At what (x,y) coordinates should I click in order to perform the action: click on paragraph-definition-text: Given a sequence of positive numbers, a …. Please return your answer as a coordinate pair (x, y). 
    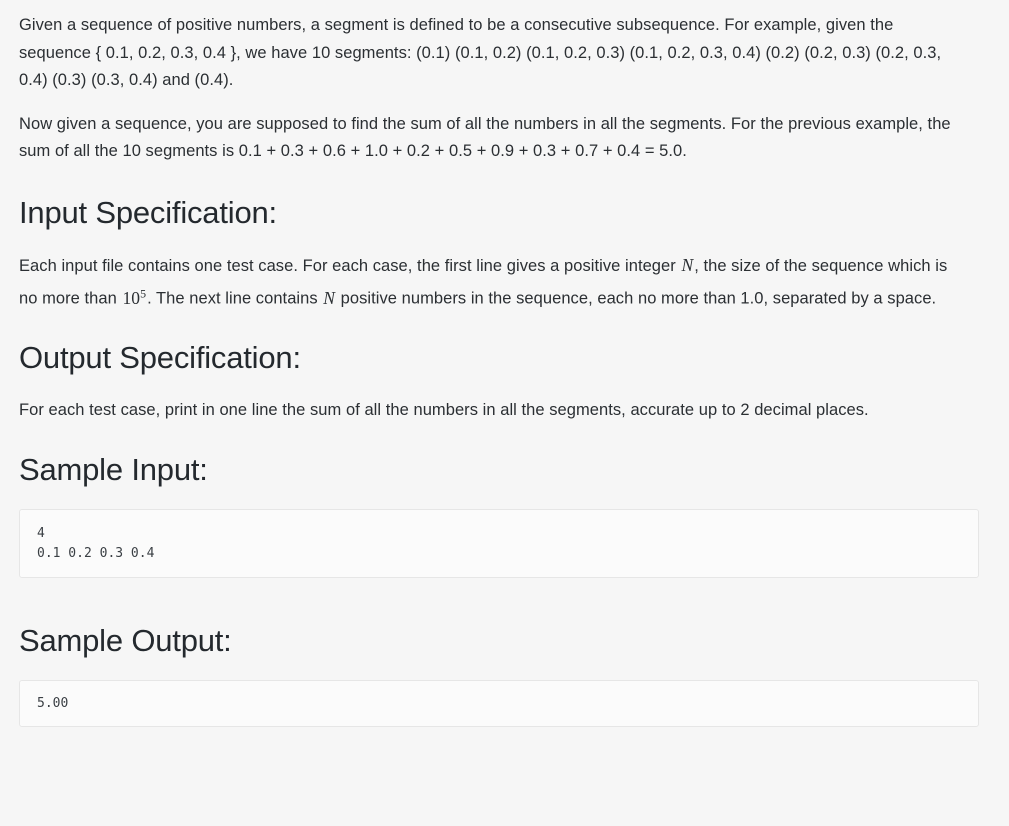
    Looking at the image, I should click on (480, 52).